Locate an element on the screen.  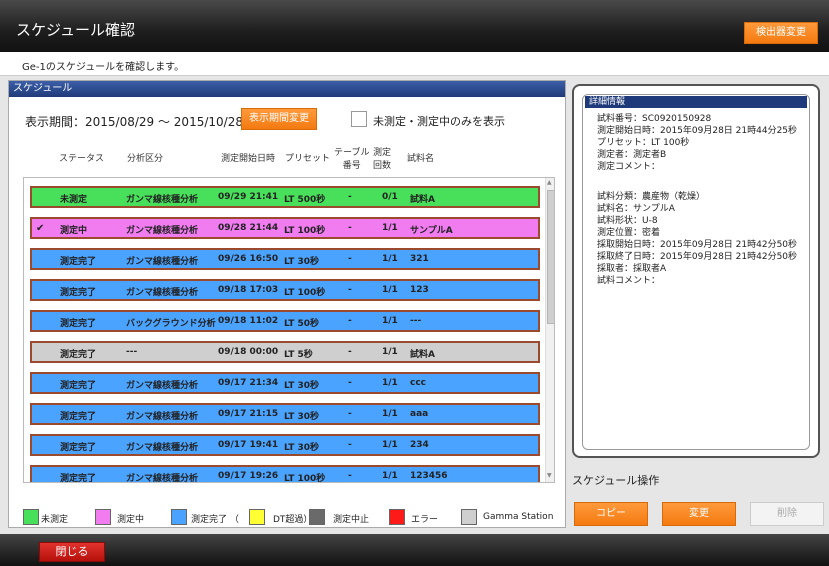
footer-bar is located at coordinates (414, 550).